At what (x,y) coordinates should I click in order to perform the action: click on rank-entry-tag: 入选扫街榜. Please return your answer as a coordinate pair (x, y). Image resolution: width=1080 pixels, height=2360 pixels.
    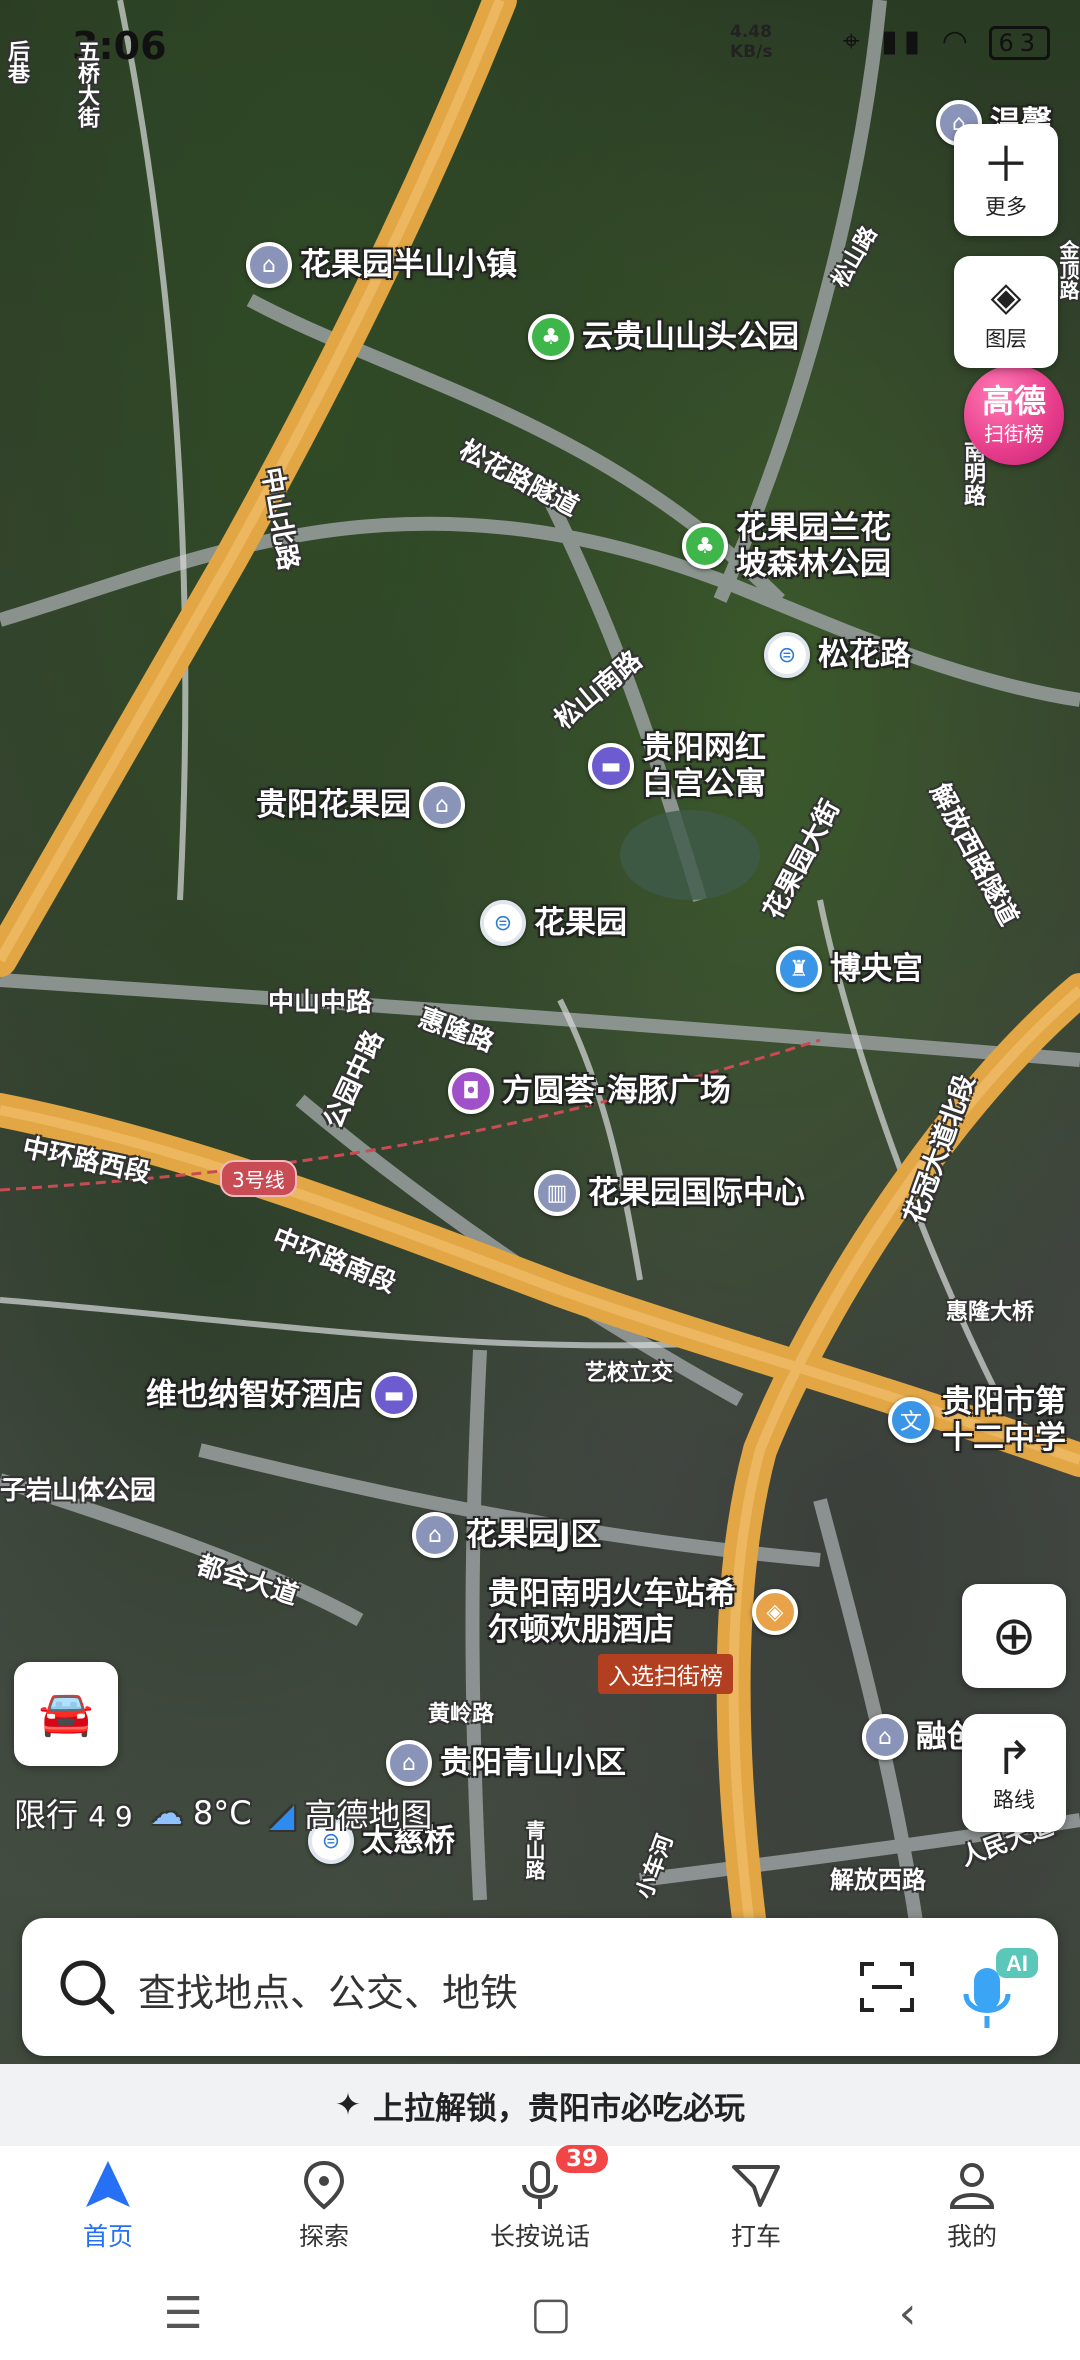
    Looking at the image, I should click on (665, 1674).